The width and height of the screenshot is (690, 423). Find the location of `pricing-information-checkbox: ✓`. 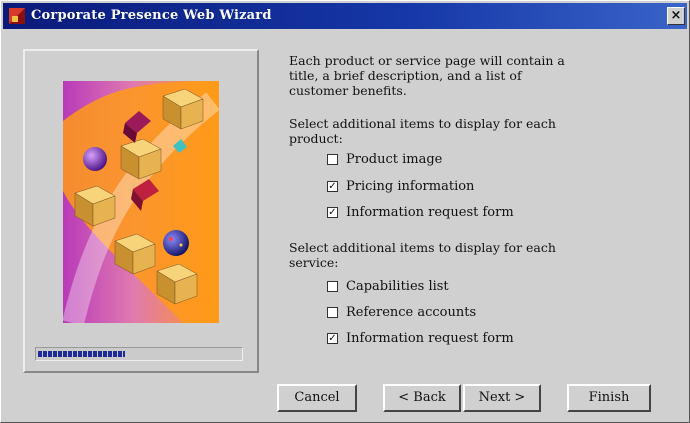

pricing-information-checkbox: ✓ is located at coordinates (332, 186).